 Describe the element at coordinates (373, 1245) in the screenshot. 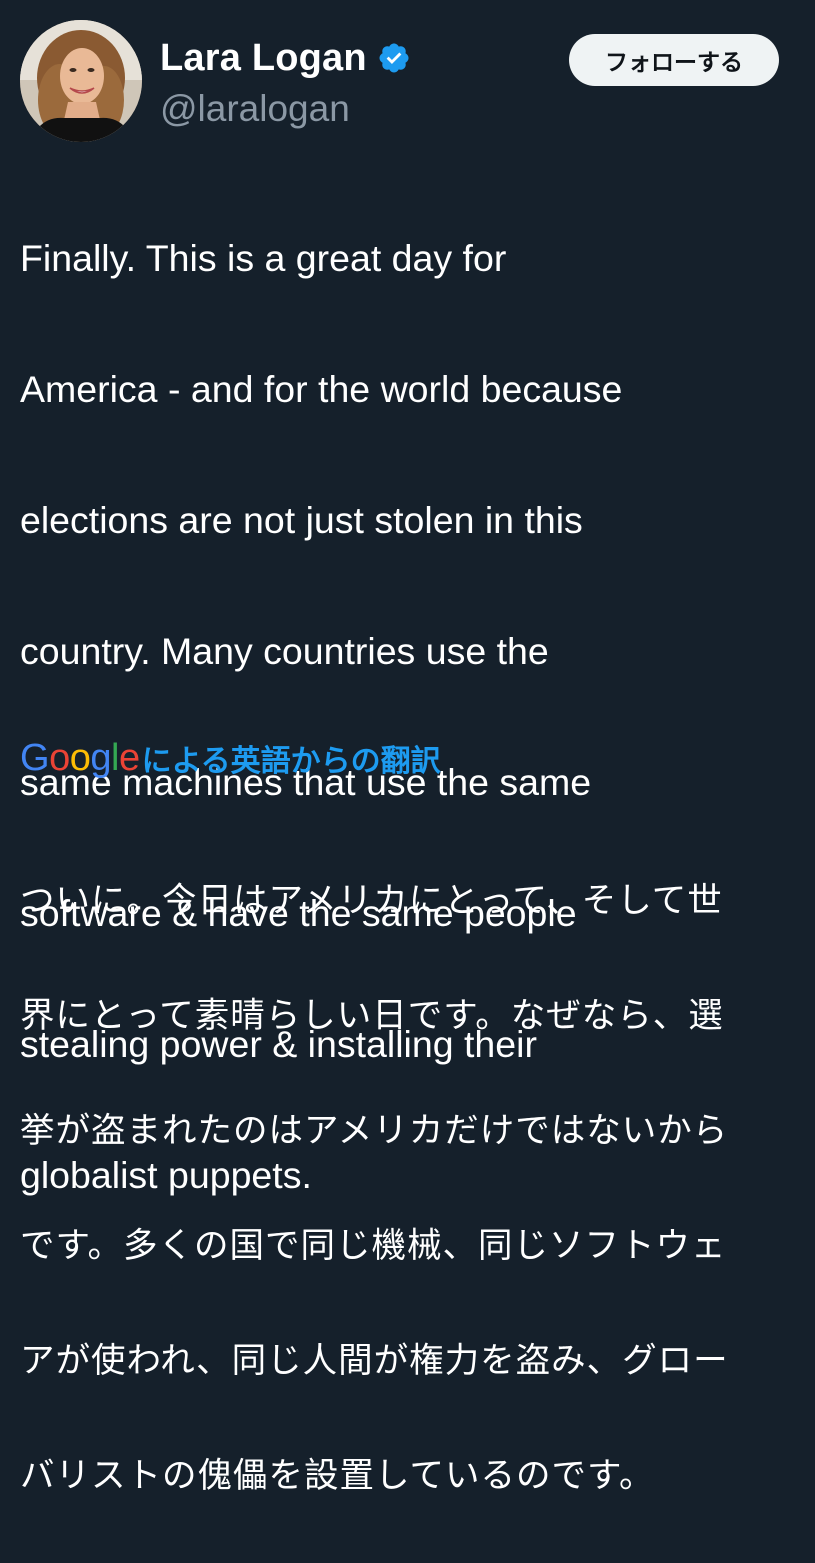

I see `translated-text-line: です。多くの国で同じ機械、同じソフトウェ` at that location.